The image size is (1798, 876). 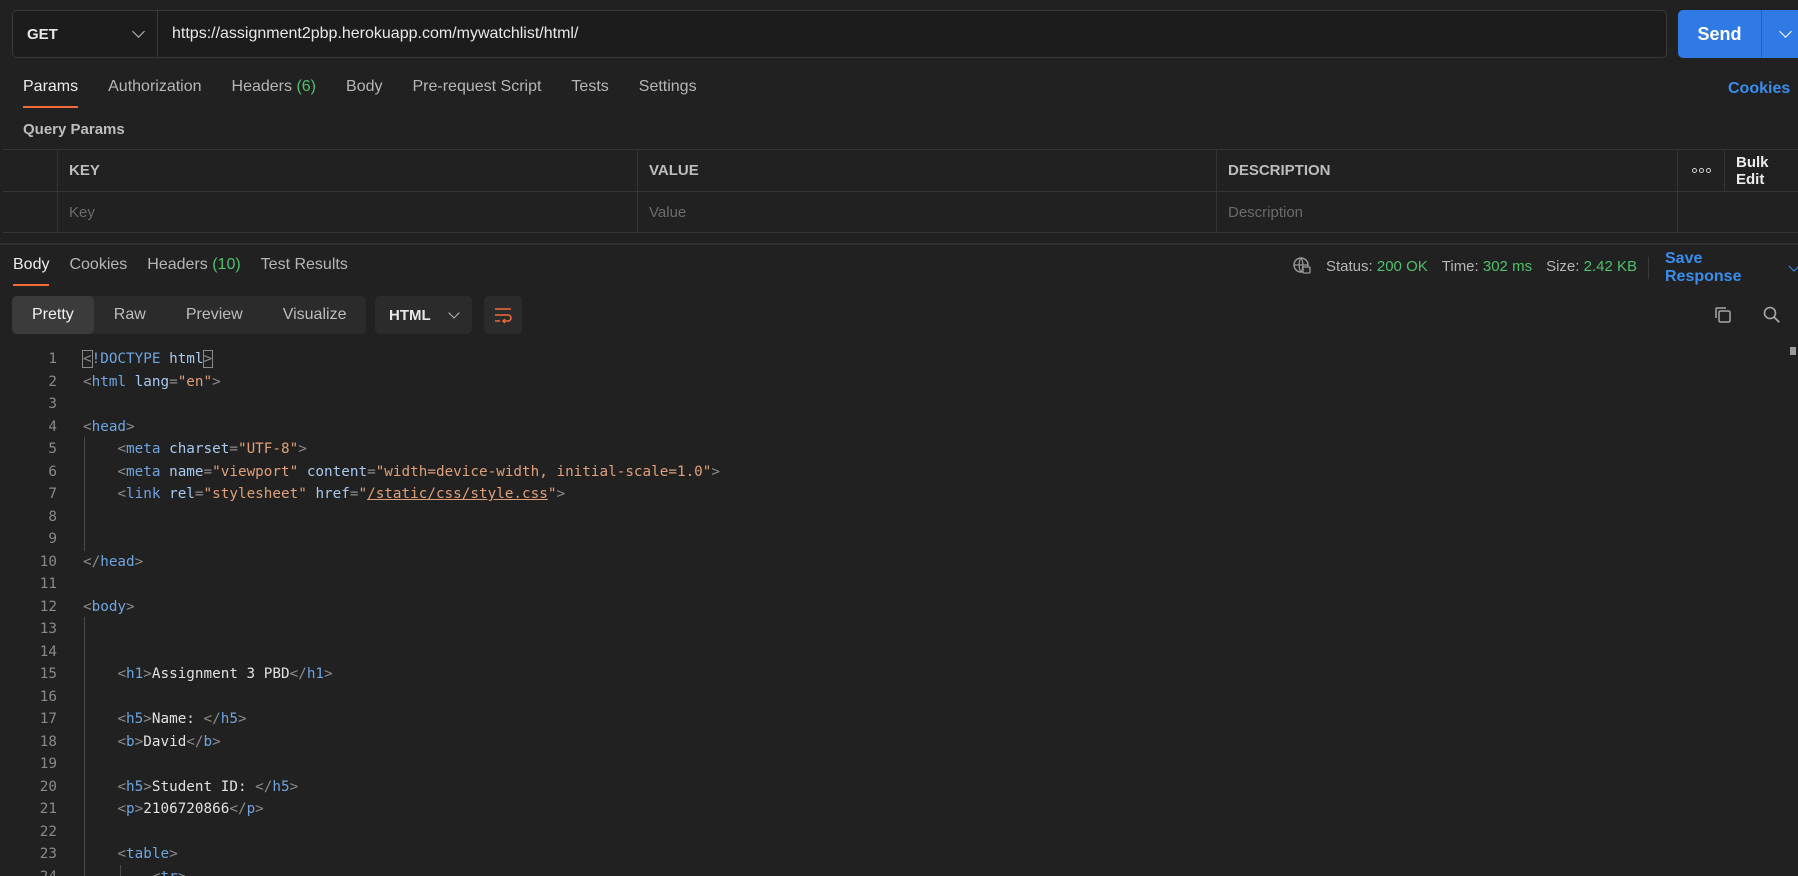 What do you see at coordinates (899, 244) in the screenshot?
I see `pane-divider` at bounding box center [899, 244].